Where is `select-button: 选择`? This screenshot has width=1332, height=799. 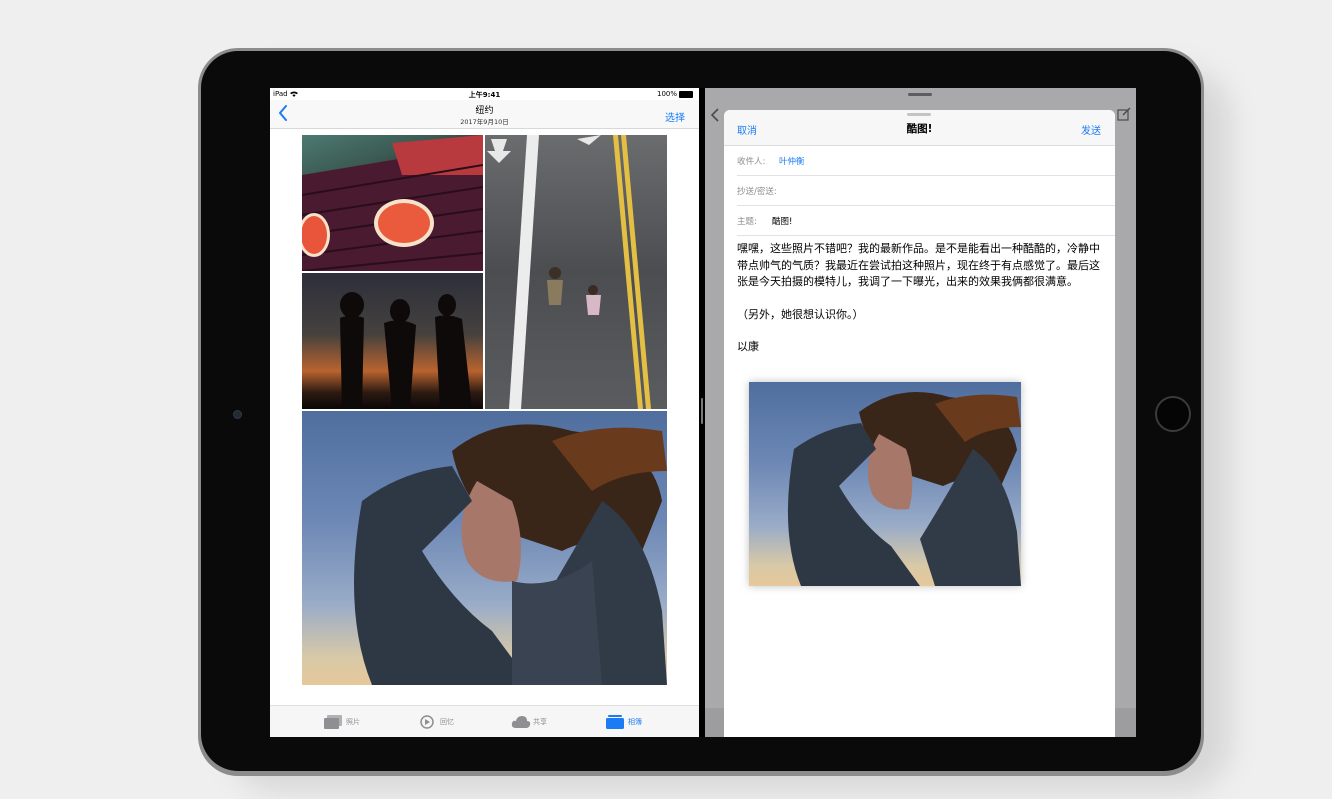
select-button: 选择 is located at coordinates (675, 116).